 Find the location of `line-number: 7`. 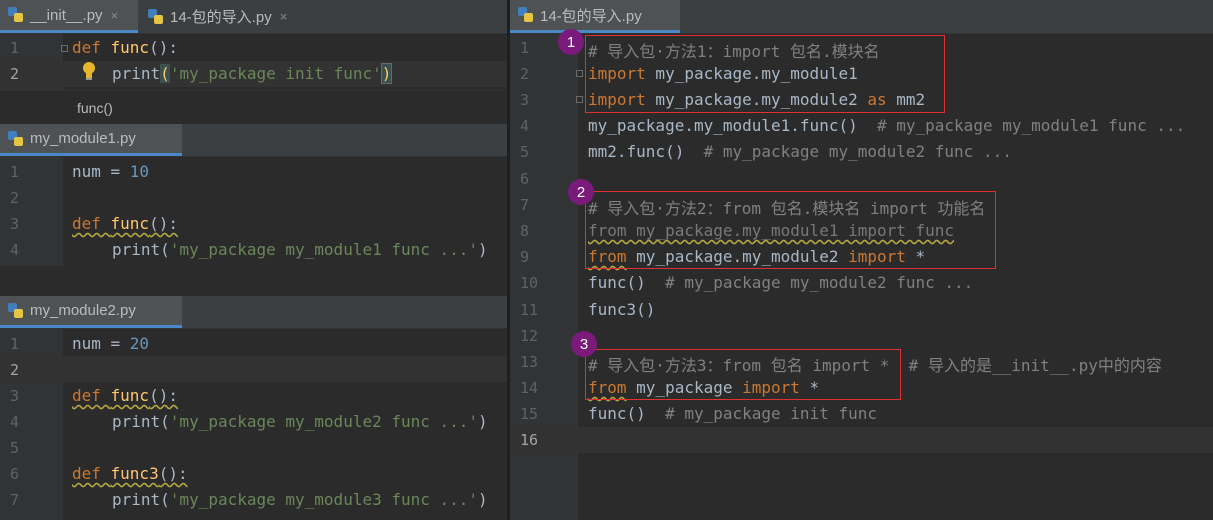

line-number: 7 is located at coordinates (15, 500).